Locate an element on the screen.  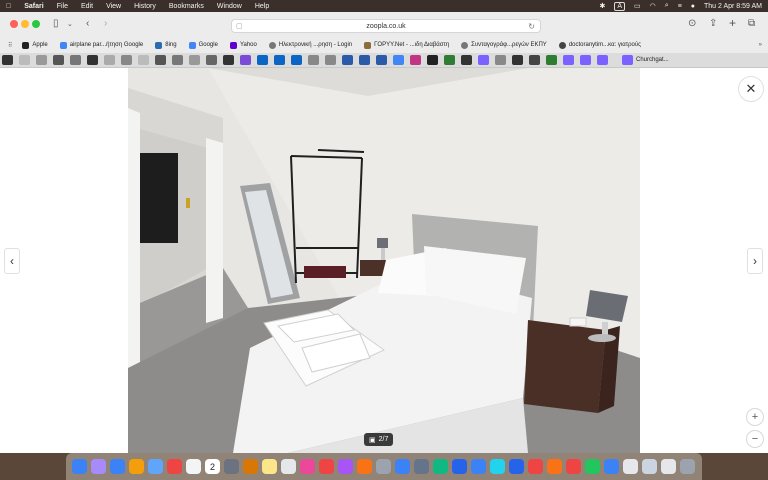
more-favorites-icon: » is located at coordinates (760, 45).